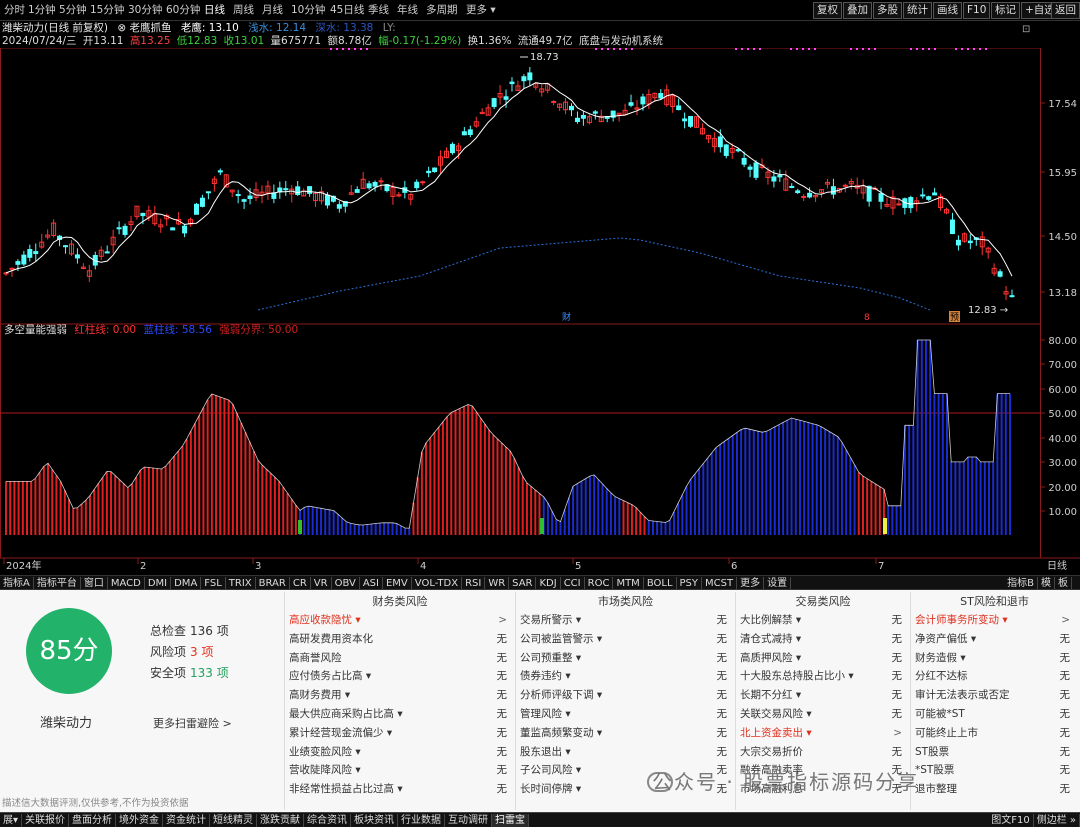 The height and width of the screenshot is (827, 1080). I want to click on indicator-tab-0: 指标A, so click(17, 583).